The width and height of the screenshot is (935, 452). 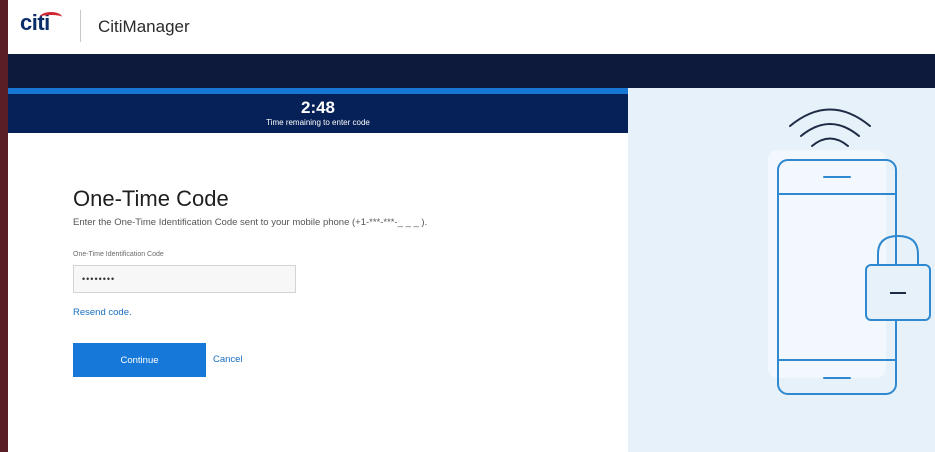 I want to click on timer-label: Time remaining to enter code, so click(x=318, y=122).